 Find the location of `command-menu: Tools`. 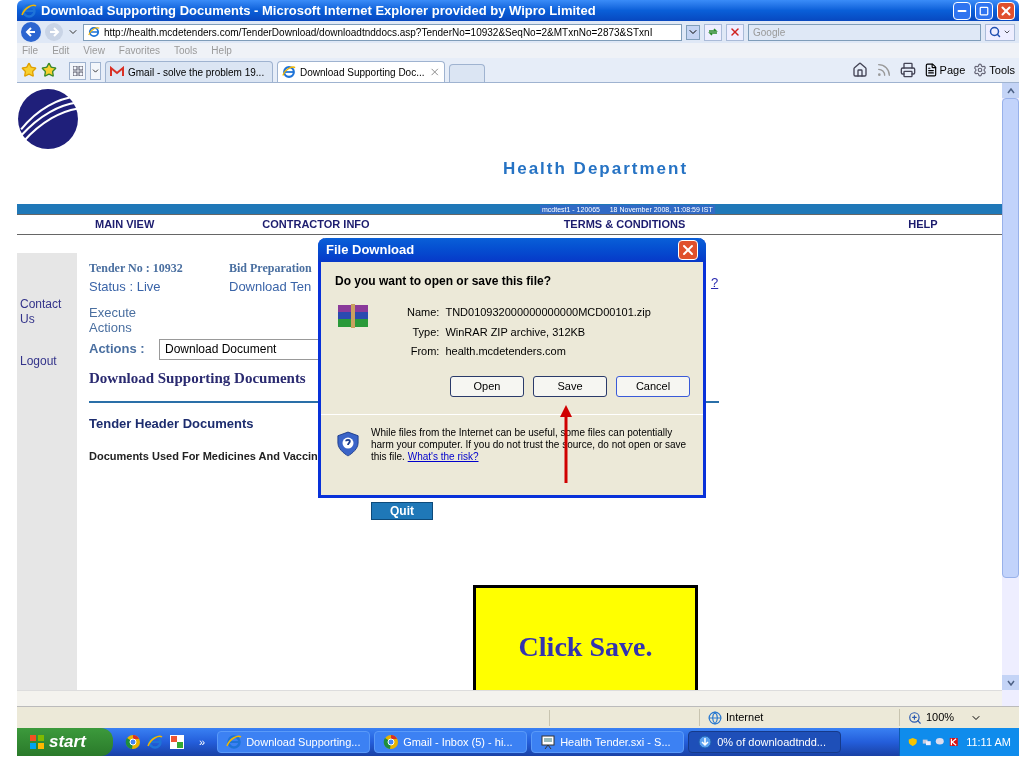

command-menu: Tools is located at coordinates (1002, 69).